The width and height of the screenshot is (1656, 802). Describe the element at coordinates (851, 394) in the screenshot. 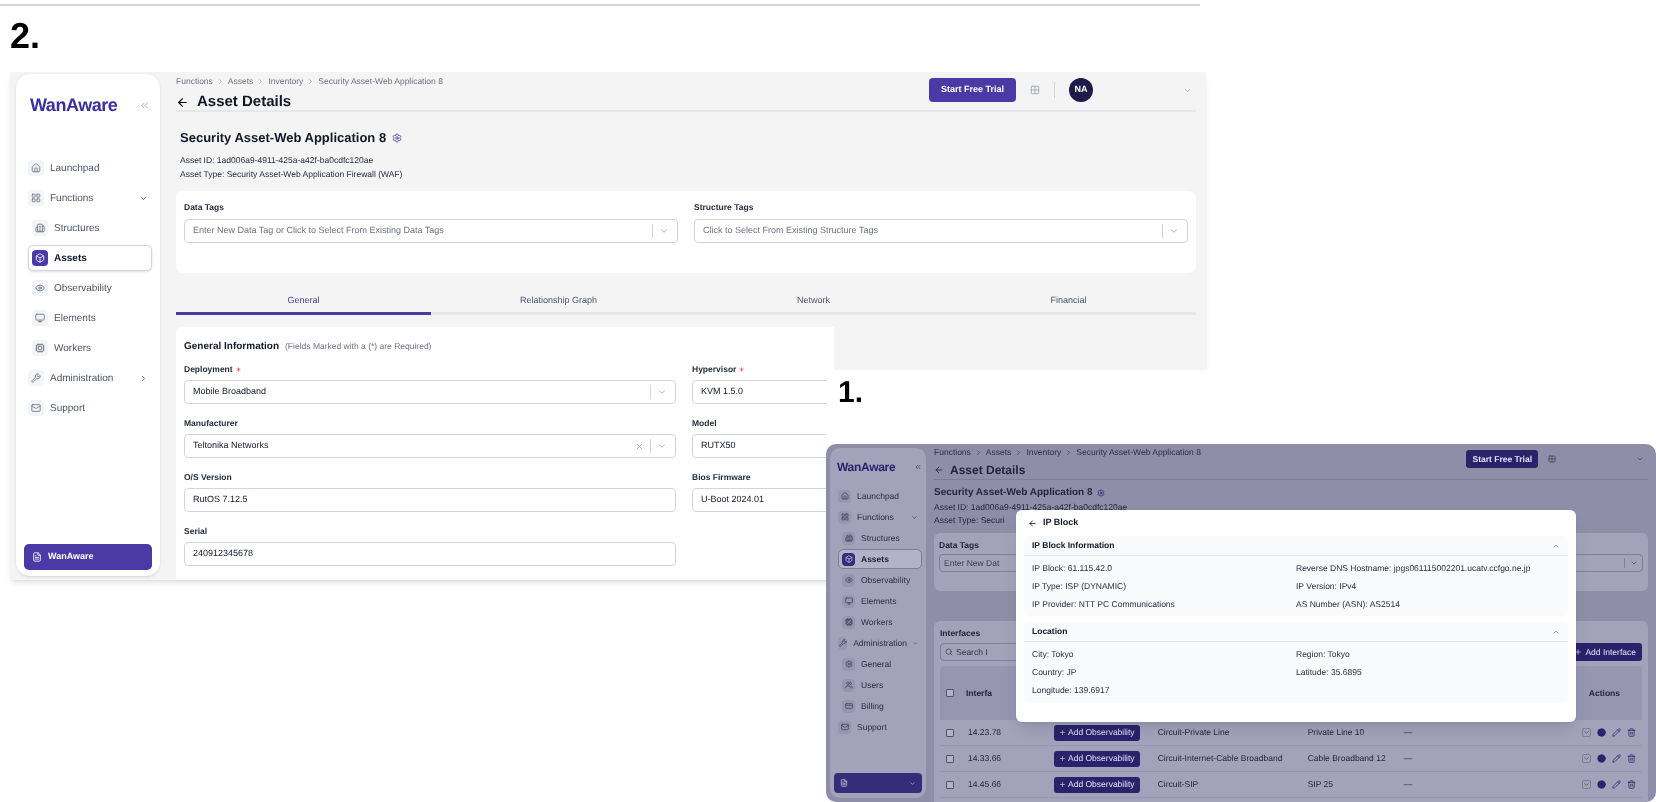

I see `figure-number: 1.` at that location.